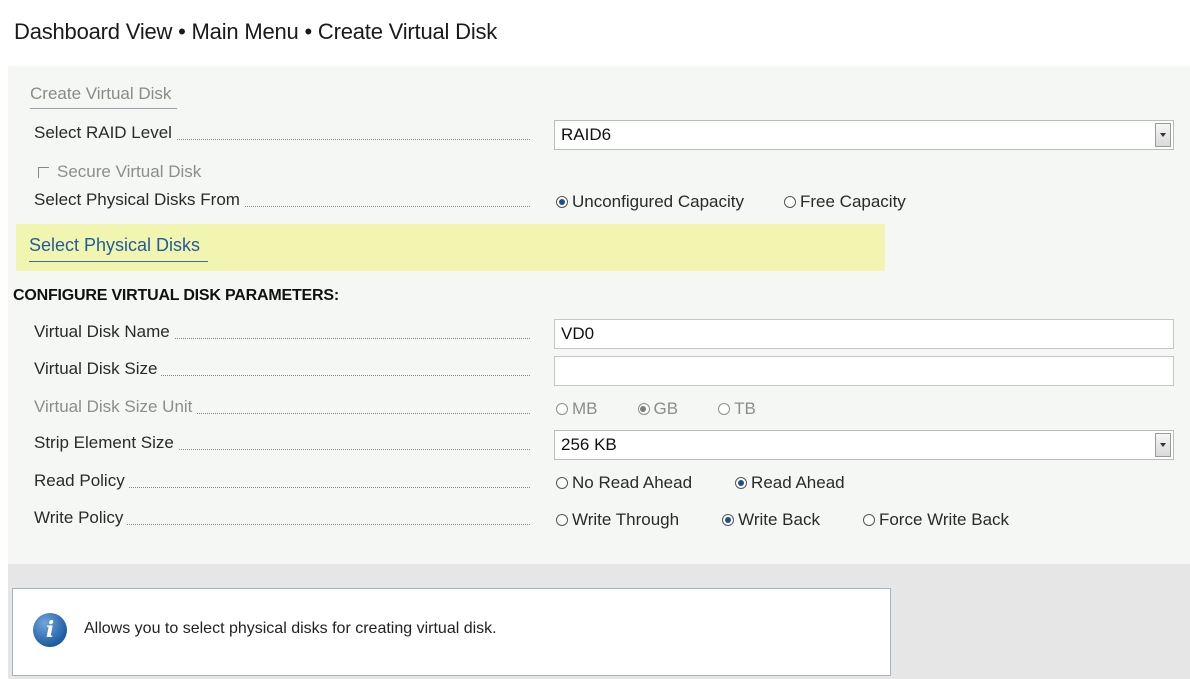  What do you see at coordinates (98, 368) in the screenshot?
I see `virtual-disk-size-label: Virtual Disk Size` at bounding box center [98, 368].